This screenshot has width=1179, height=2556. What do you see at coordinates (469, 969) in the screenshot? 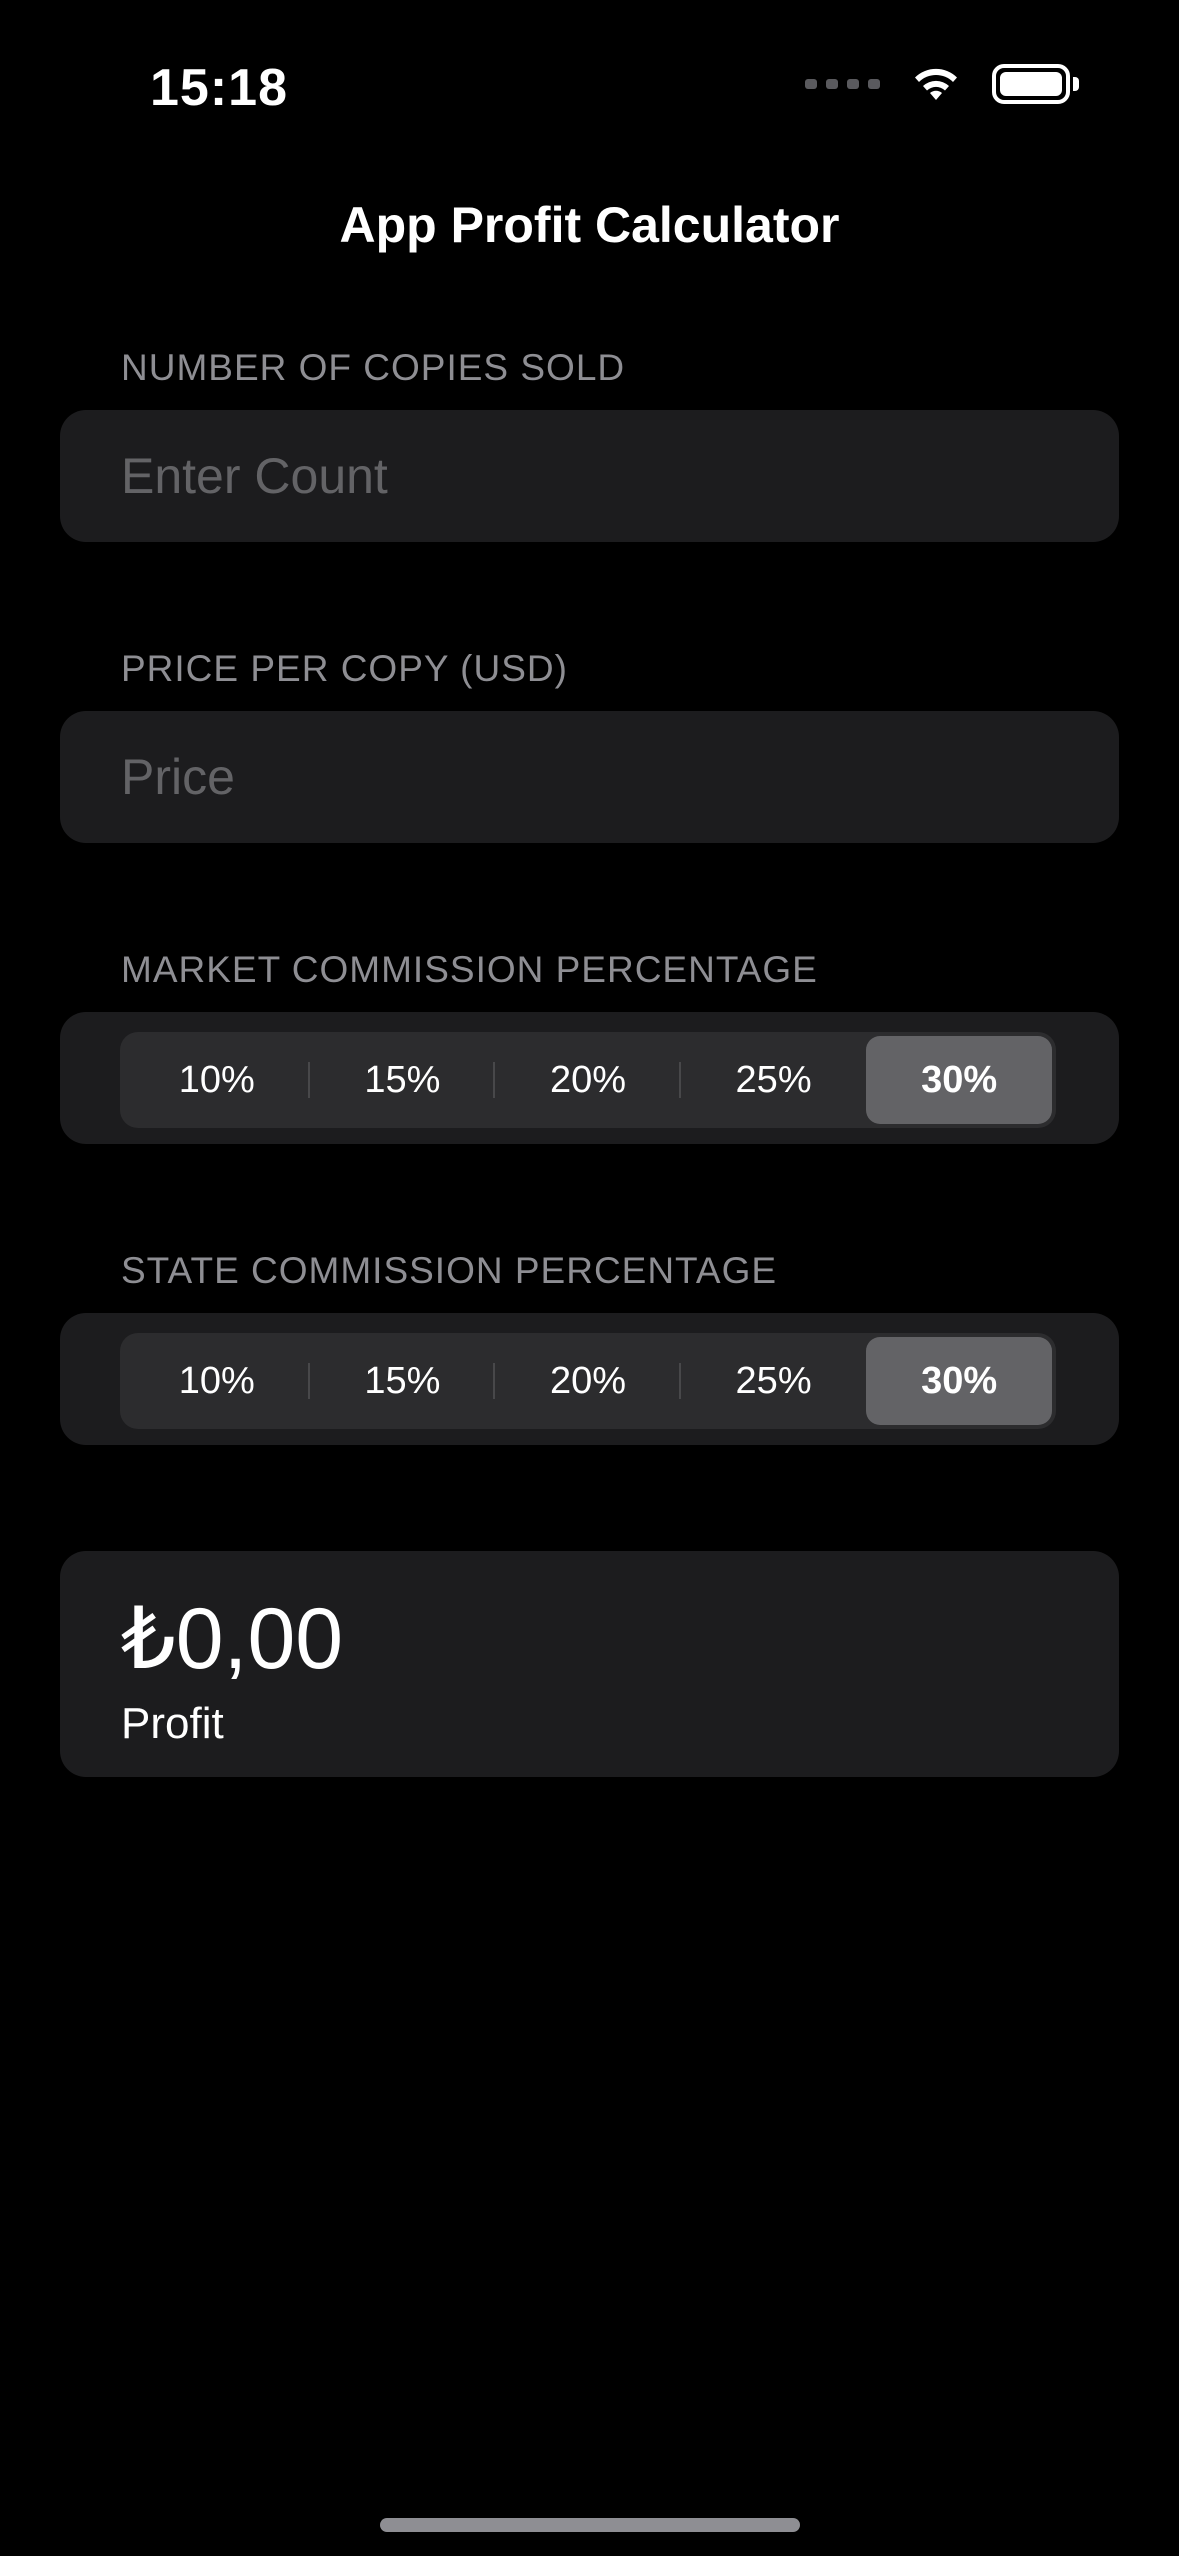
I see `market-commission-label: MARKET COMMISSION PERCENTAGE` at bounding box center [469, 969].